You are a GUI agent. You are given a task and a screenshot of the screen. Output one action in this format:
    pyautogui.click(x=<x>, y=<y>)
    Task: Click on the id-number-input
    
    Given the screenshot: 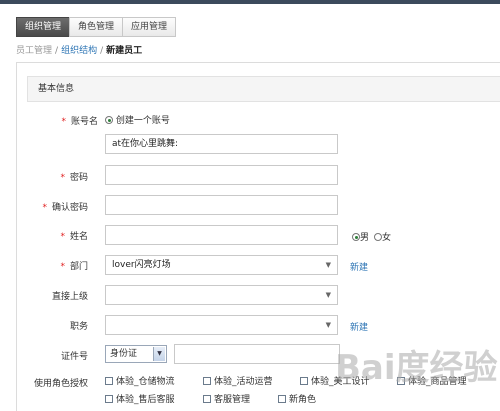 What is the action you would take?
    pyautogui.click(x=257, y=354)
    